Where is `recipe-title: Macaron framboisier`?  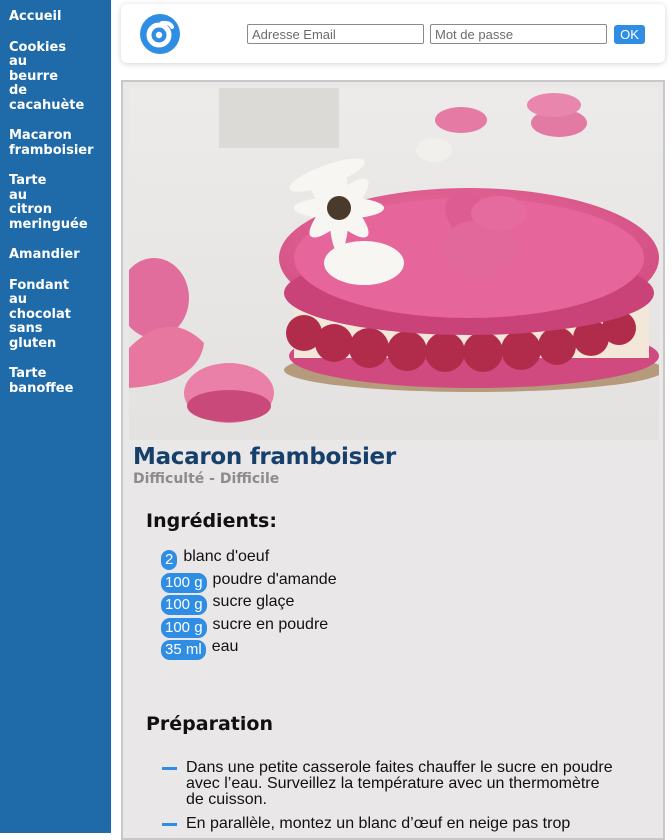
recipe-title: Macaron framboisier is located at coordinates (264, 457).